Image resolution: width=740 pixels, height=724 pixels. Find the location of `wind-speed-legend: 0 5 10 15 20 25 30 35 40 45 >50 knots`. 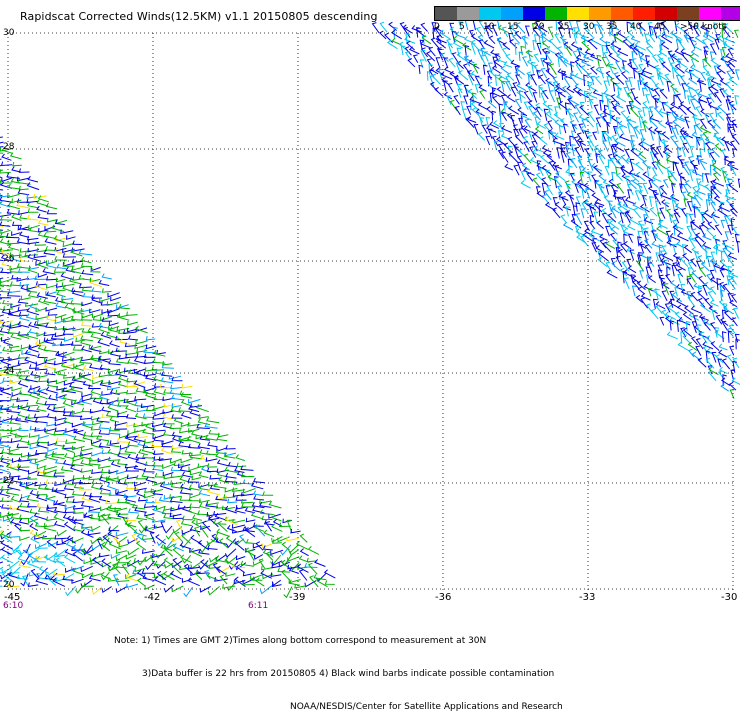

wind-speed-legend: 0 5 10 15 20 25 30 35 40 45 >50 knots is located at coordinates (584, 18).